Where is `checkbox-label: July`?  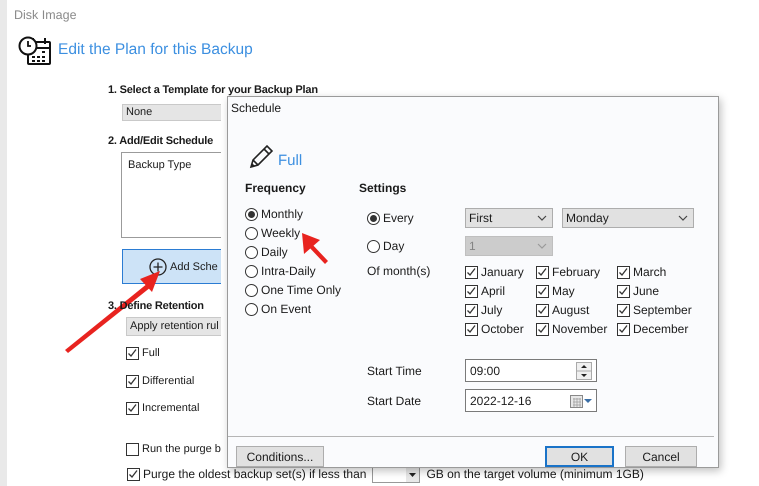 checkbox-label: July is located at coordinates (491, 310).